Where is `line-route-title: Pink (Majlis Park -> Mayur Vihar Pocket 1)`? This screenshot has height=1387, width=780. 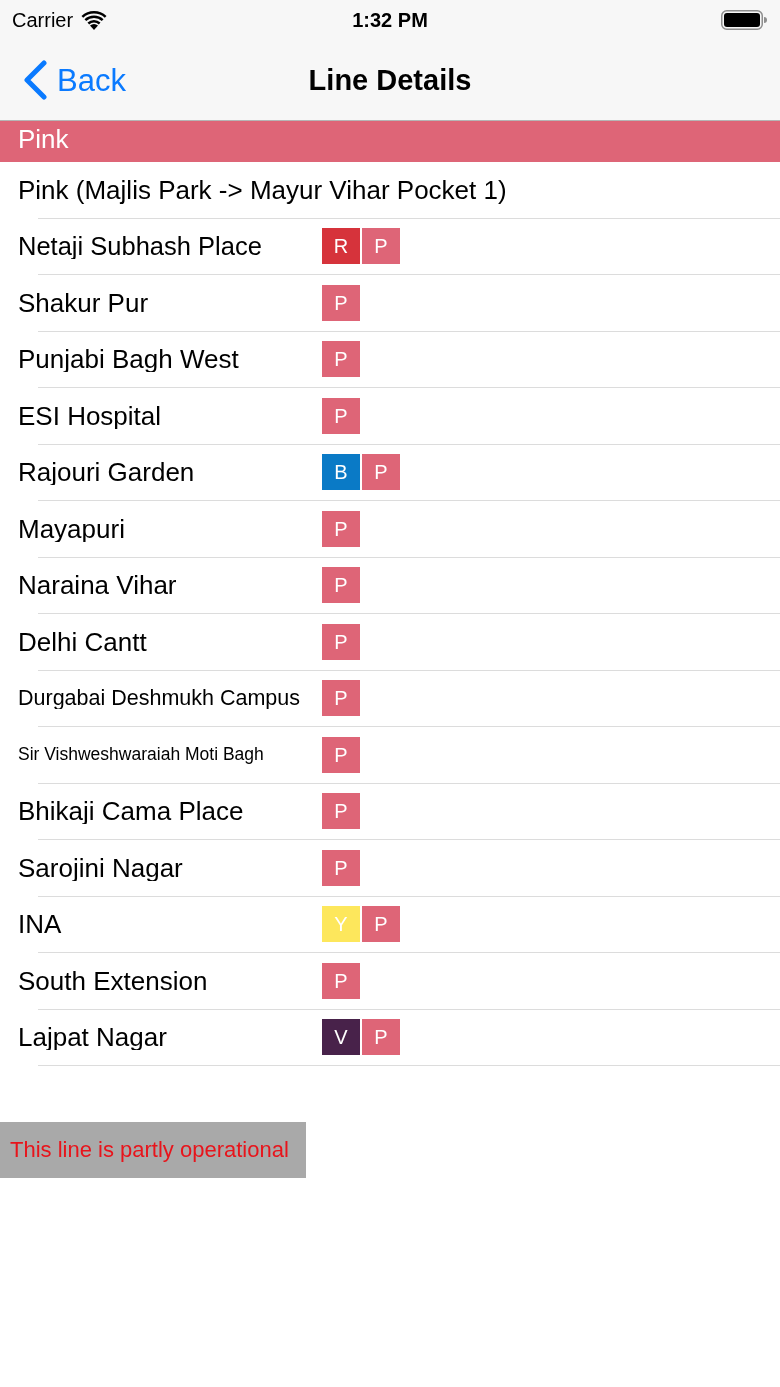
line-route-title: Pink (Majlis Park -> Mayur Vihar Pocket 1) is located at coordinates (262, 189).